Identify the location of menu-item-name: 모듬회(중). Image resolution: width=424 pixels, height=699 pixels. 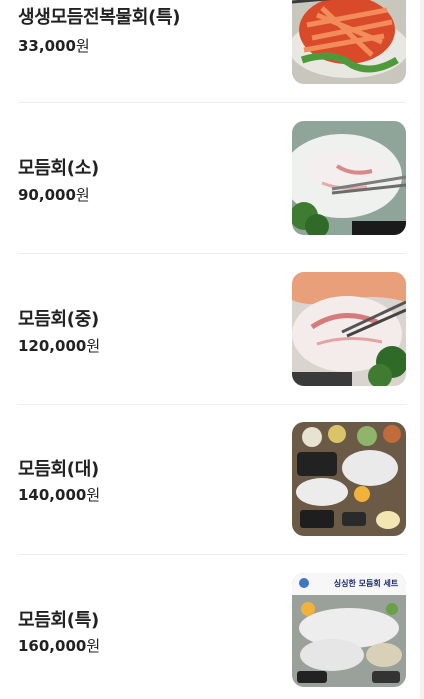
(58, 319).